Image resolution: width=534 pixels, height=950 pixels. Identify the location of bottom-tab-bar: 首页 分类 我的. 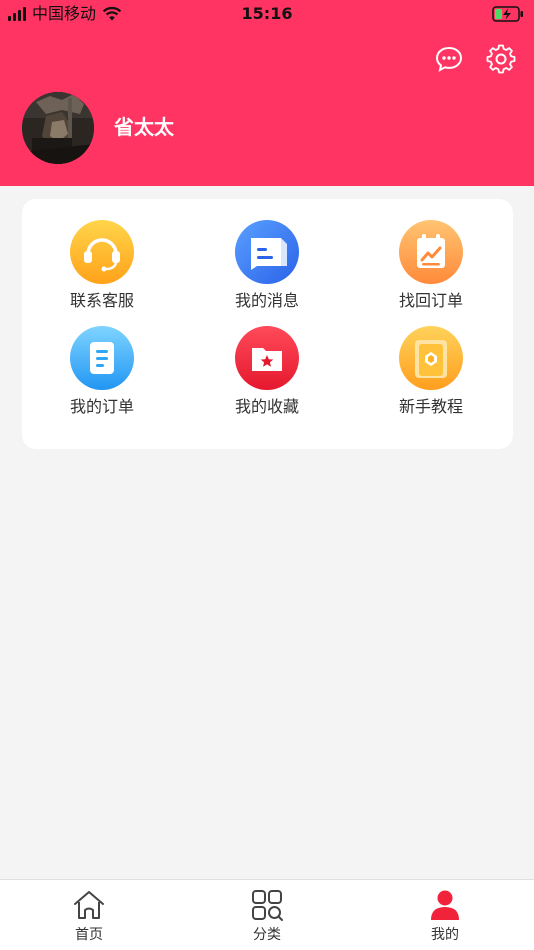
(267, 914).